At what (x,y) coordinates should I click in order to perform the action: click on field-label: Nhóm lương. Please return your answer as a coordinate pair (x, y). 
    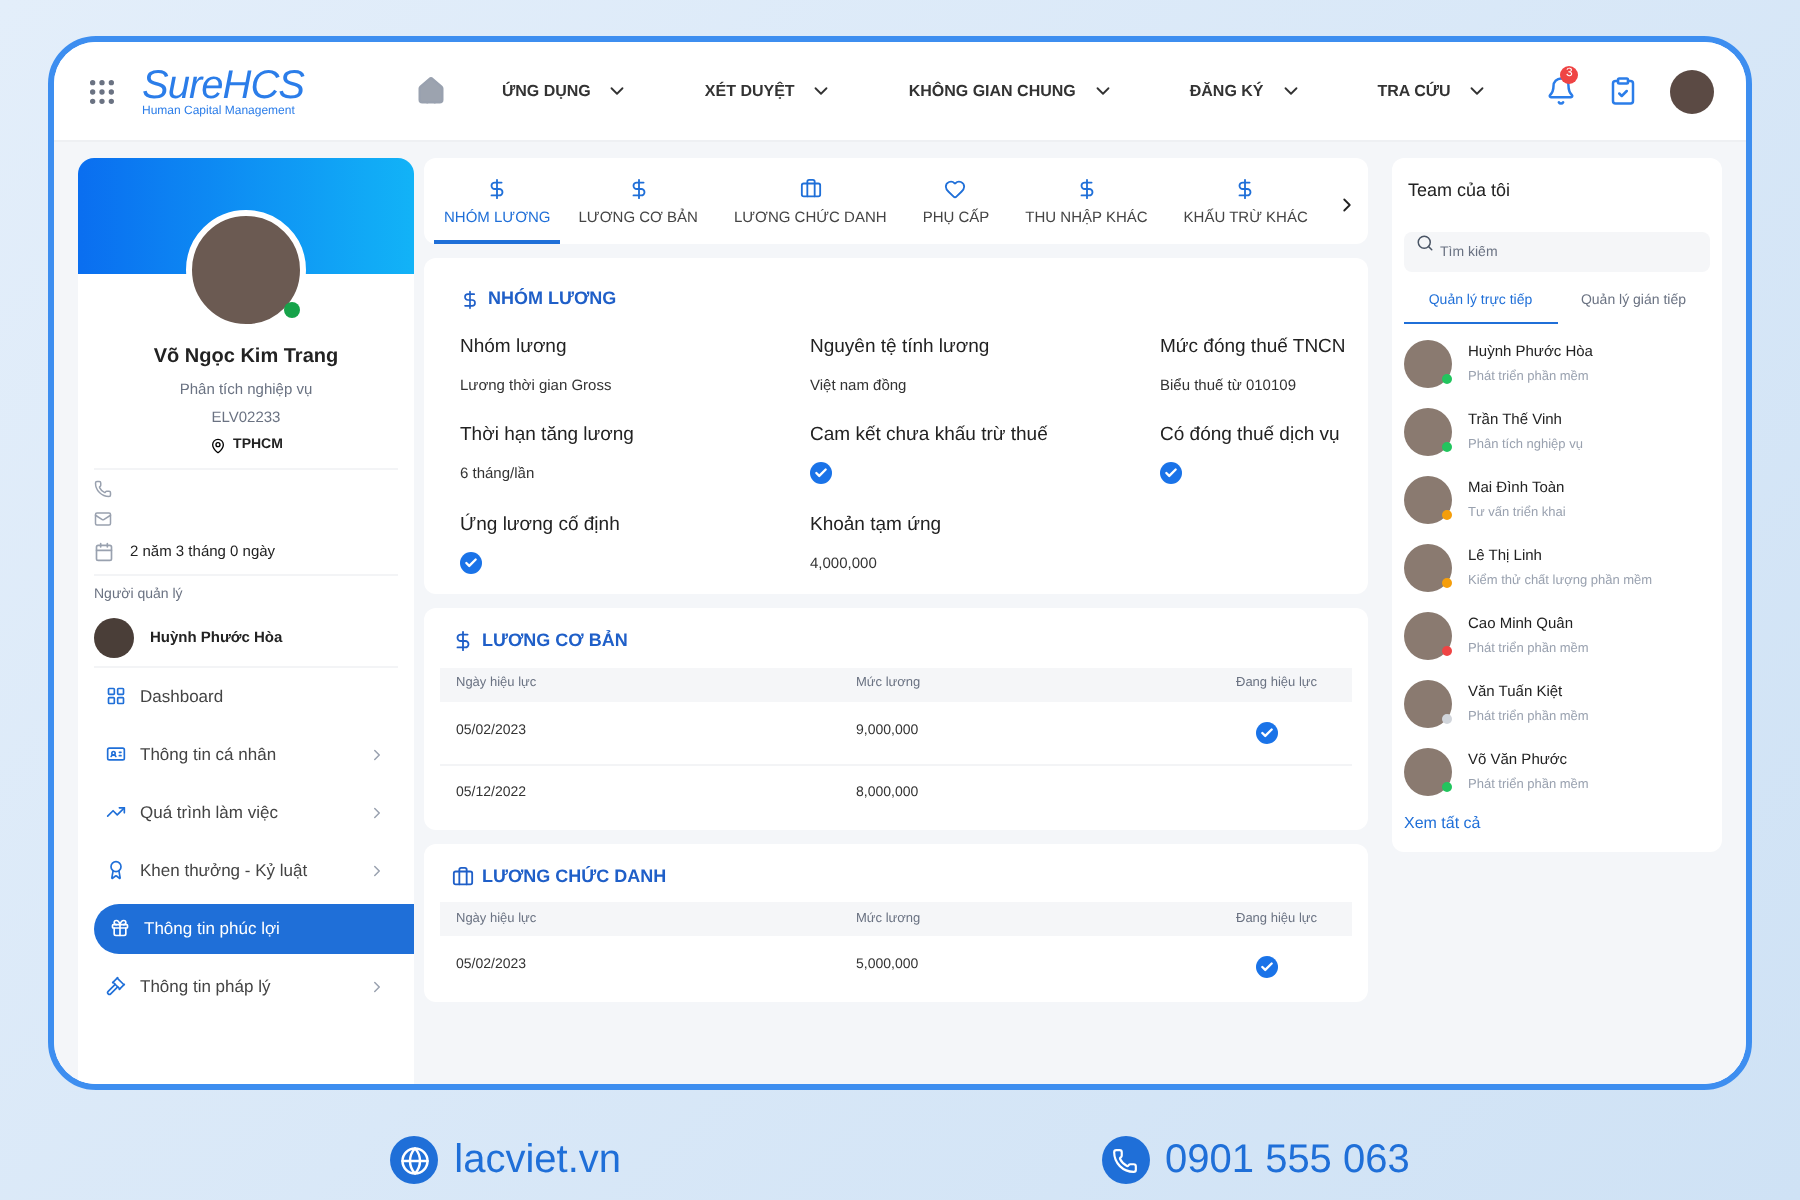
    Looking at the image, I should click on (514, 347).